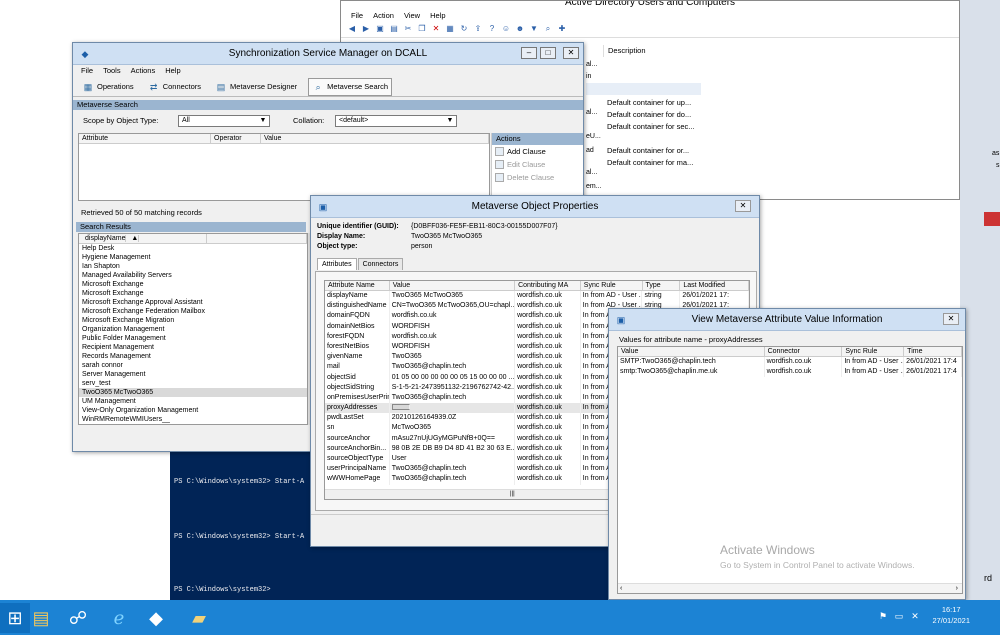 Image resolution: width=1000 pixels, height=635 pixels. I want to click on internet-explorer-button: ℯ, so click(119, 618).